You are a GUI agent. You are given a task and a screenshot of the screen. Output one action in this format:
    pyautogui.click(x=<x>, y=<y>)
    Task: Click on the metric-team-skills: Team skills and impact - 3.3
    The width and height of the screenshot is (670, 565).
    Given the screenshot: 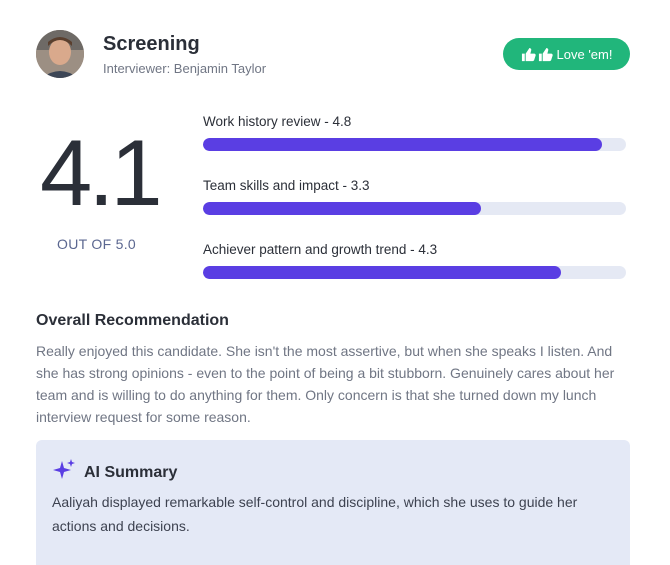 What is the action you would take?
    pyautogui.click(x=414, y=196)
    